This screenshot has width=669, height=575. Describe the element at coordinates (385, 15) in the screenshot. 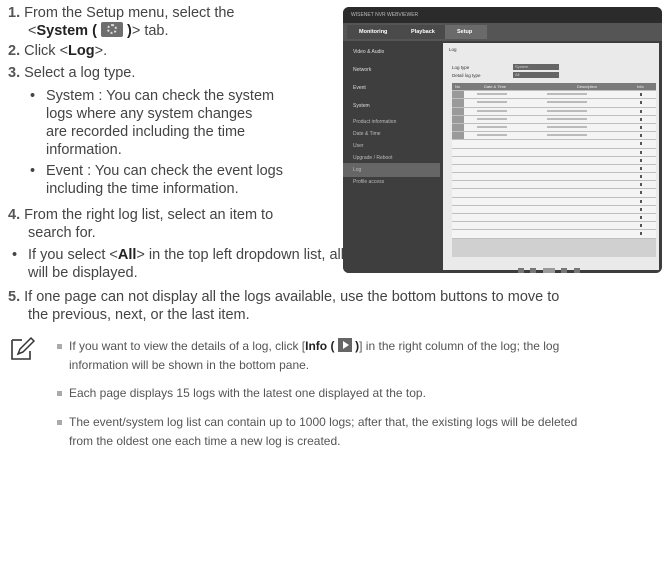

I see `app-title: WISENET NVR WEBVIEWER` at that location.